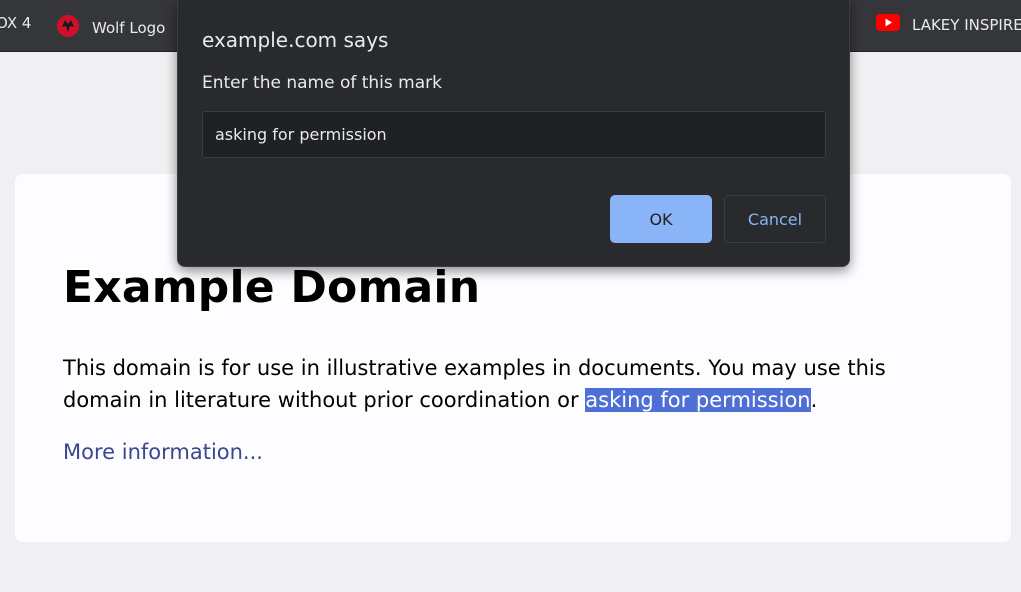 This screenshot has height=592, width=1021. What do you see at coordinates (68, 28) in the screenshot?
I see `wolf-logo-icon` at bounding box center [68, 28].